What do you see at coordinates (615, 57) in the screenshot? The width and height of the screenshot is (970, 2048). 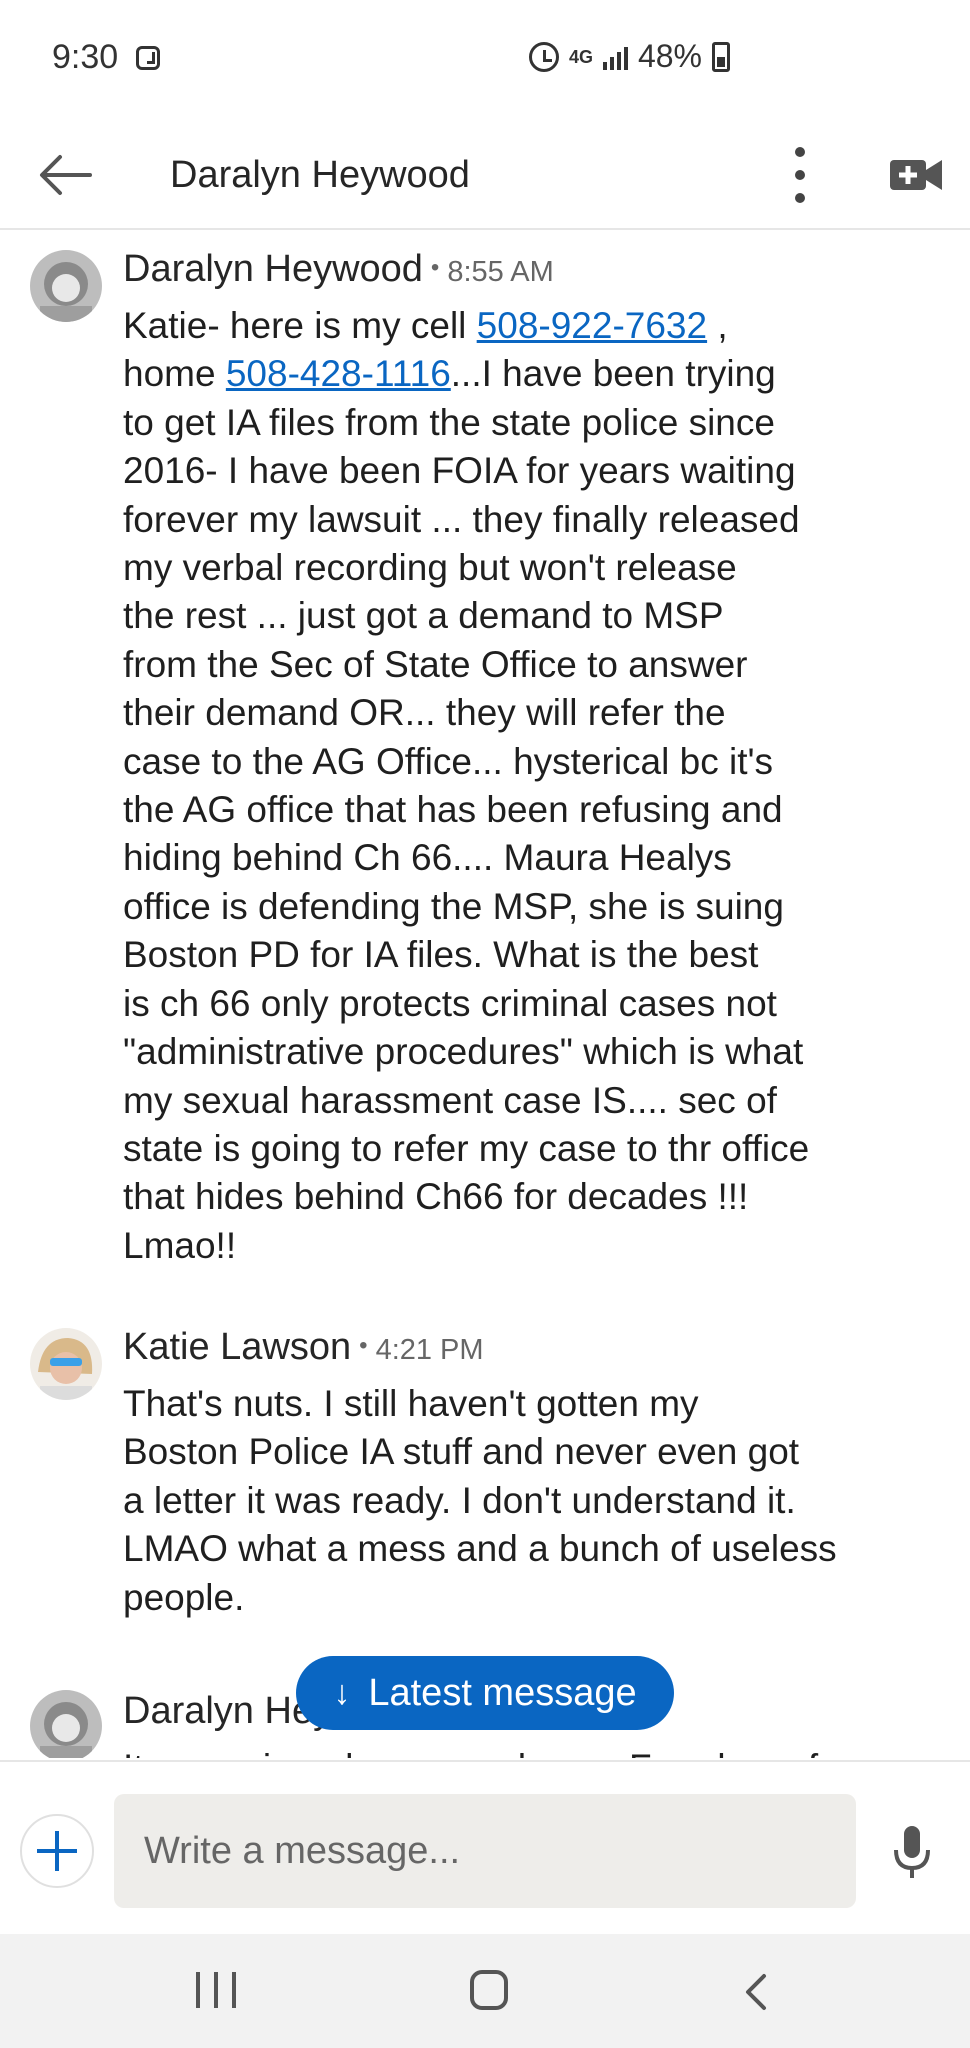 I see `signal-icon` at bounding box center [615, 57].